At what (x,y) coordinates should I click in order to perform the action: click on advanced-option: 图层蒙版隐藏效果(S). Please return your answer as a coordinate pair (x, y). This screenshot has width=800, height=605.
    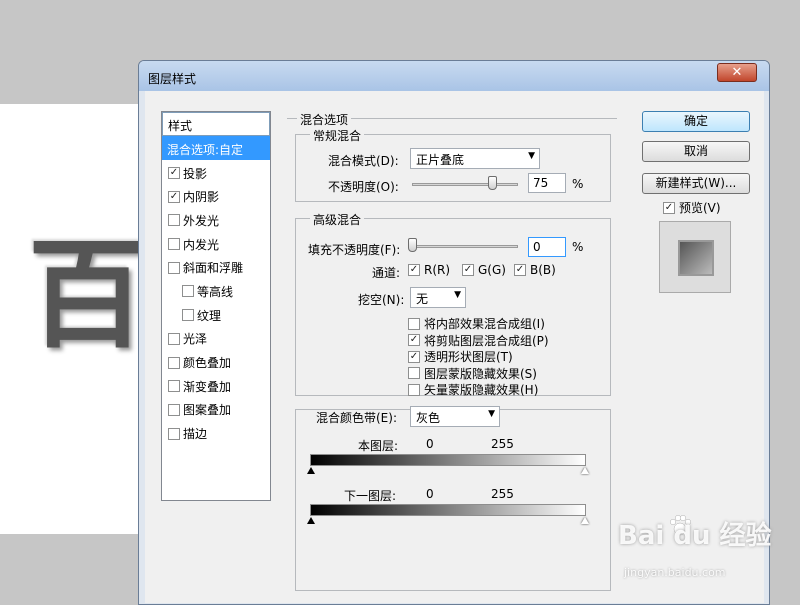
    Looking at the image, I should click on (472, 373).